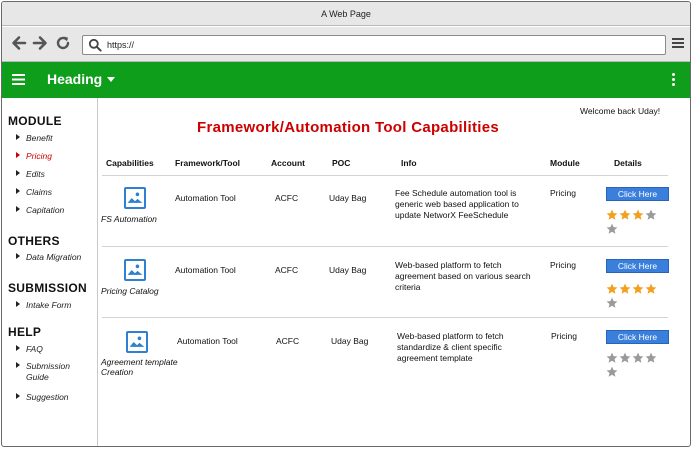 This screenshot has height=449, width=694. Describe the element at coordinates (35, 121) in the screenshot. I see `sidebar-section-module: MODULE` at that location.